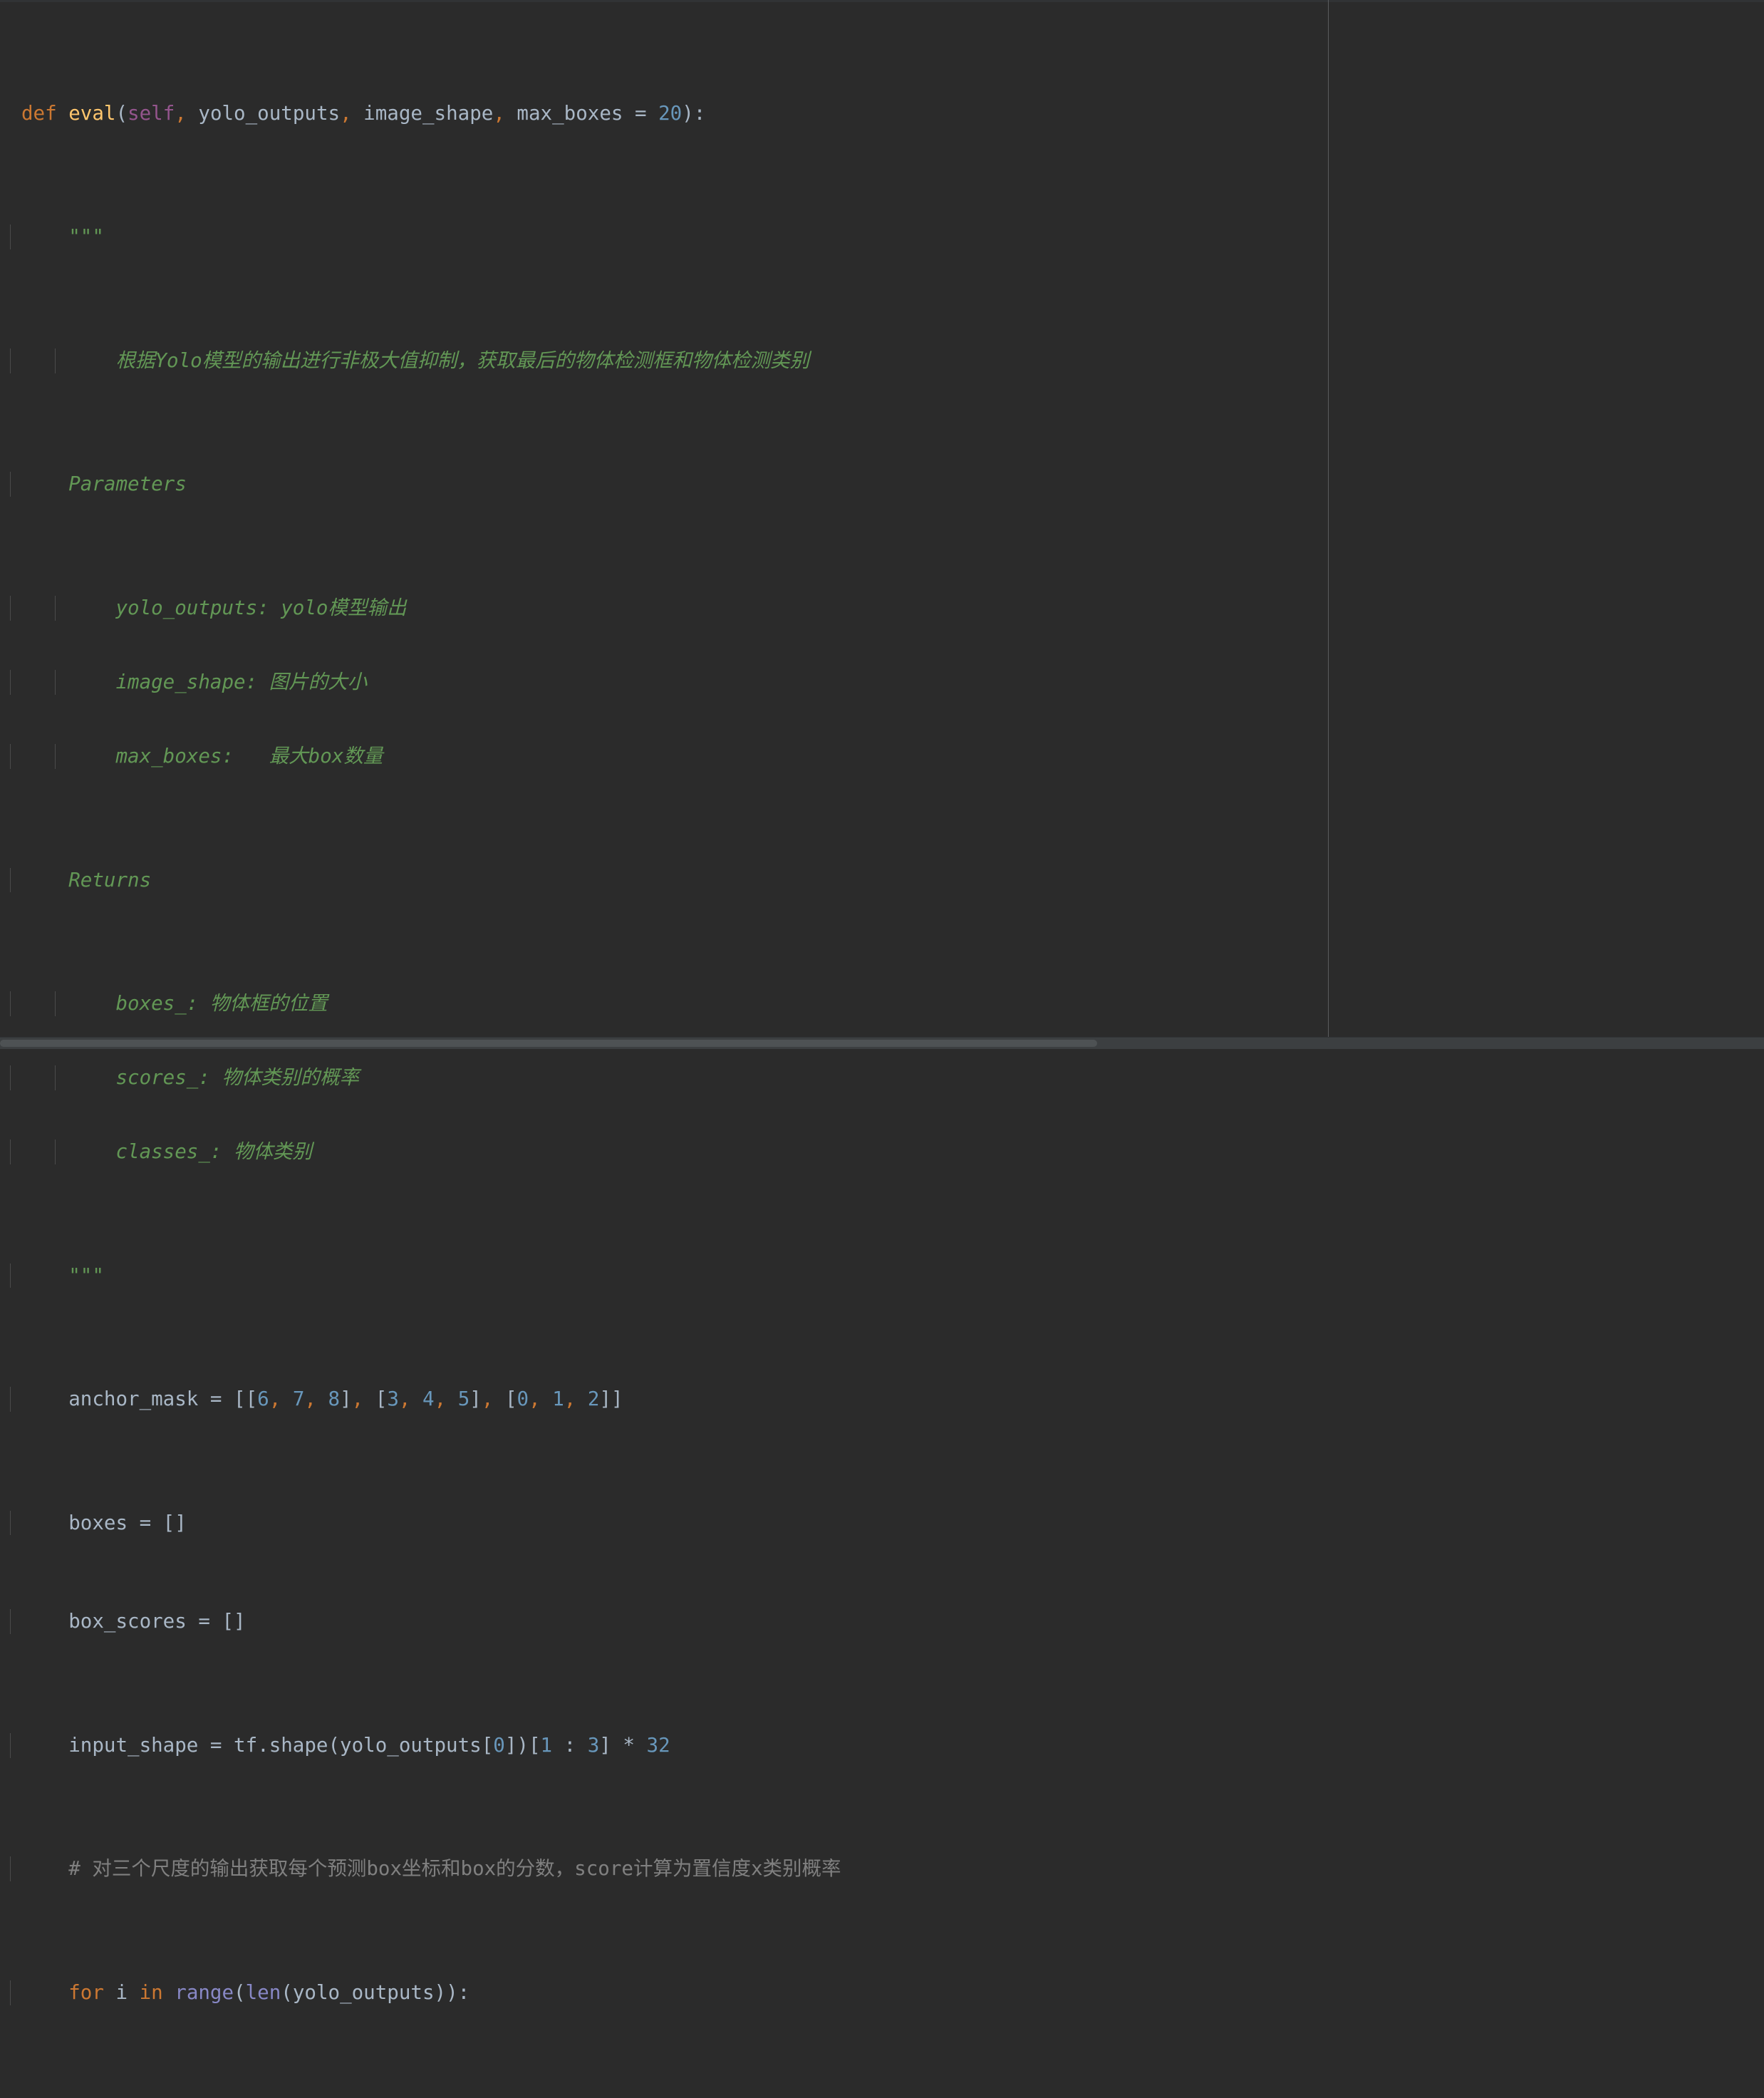 The image size is (1764, 2098). I want to click on code-line: scores_: 物体类别的概率, so click(882, 1077).